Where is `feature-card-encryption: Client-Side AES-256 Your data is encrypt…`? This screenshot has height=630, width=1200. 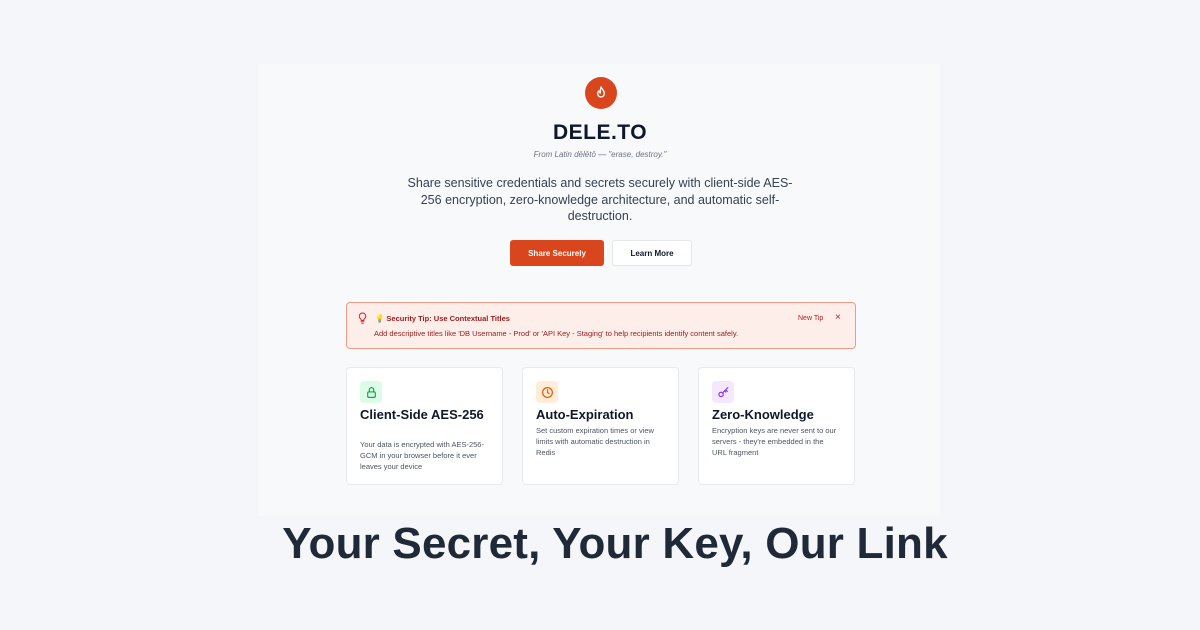
feature-card-encryption: Client-Side AES-256 Your data is encrypt… is located at coordinates (424, 426).